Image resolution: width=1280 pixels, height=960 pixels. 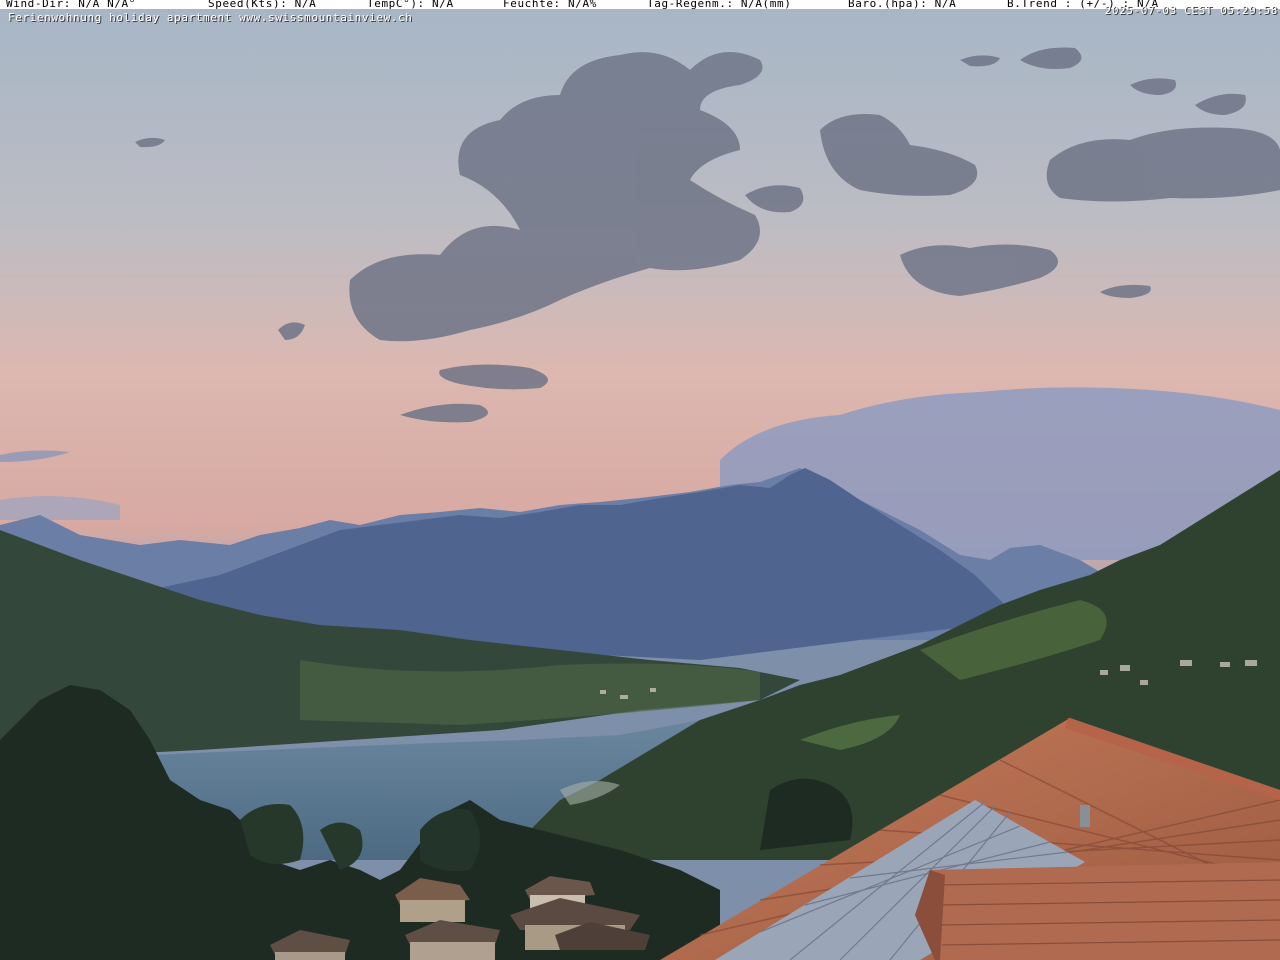 What do you see at coordinates (550, 4) in the screenshot?
I see `humidity-readout: Feuchte: N/A%` at bounding box center [550, 4].